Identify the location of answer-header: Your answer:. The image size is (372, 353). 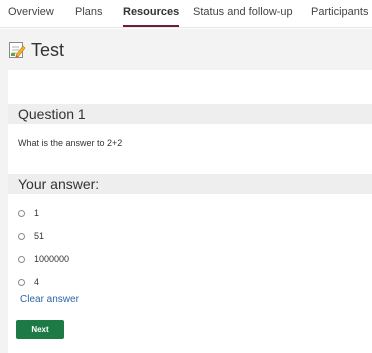
(190, 184).